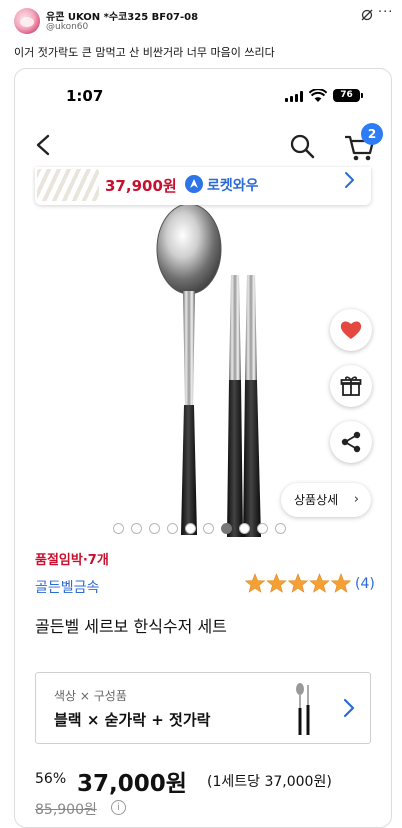  Describe the element at coordinates (203, 708) in the screenshot. I see `option-selector: 색상 × 구성품 블랙 × 숟가락 + 젓가락` at that location.